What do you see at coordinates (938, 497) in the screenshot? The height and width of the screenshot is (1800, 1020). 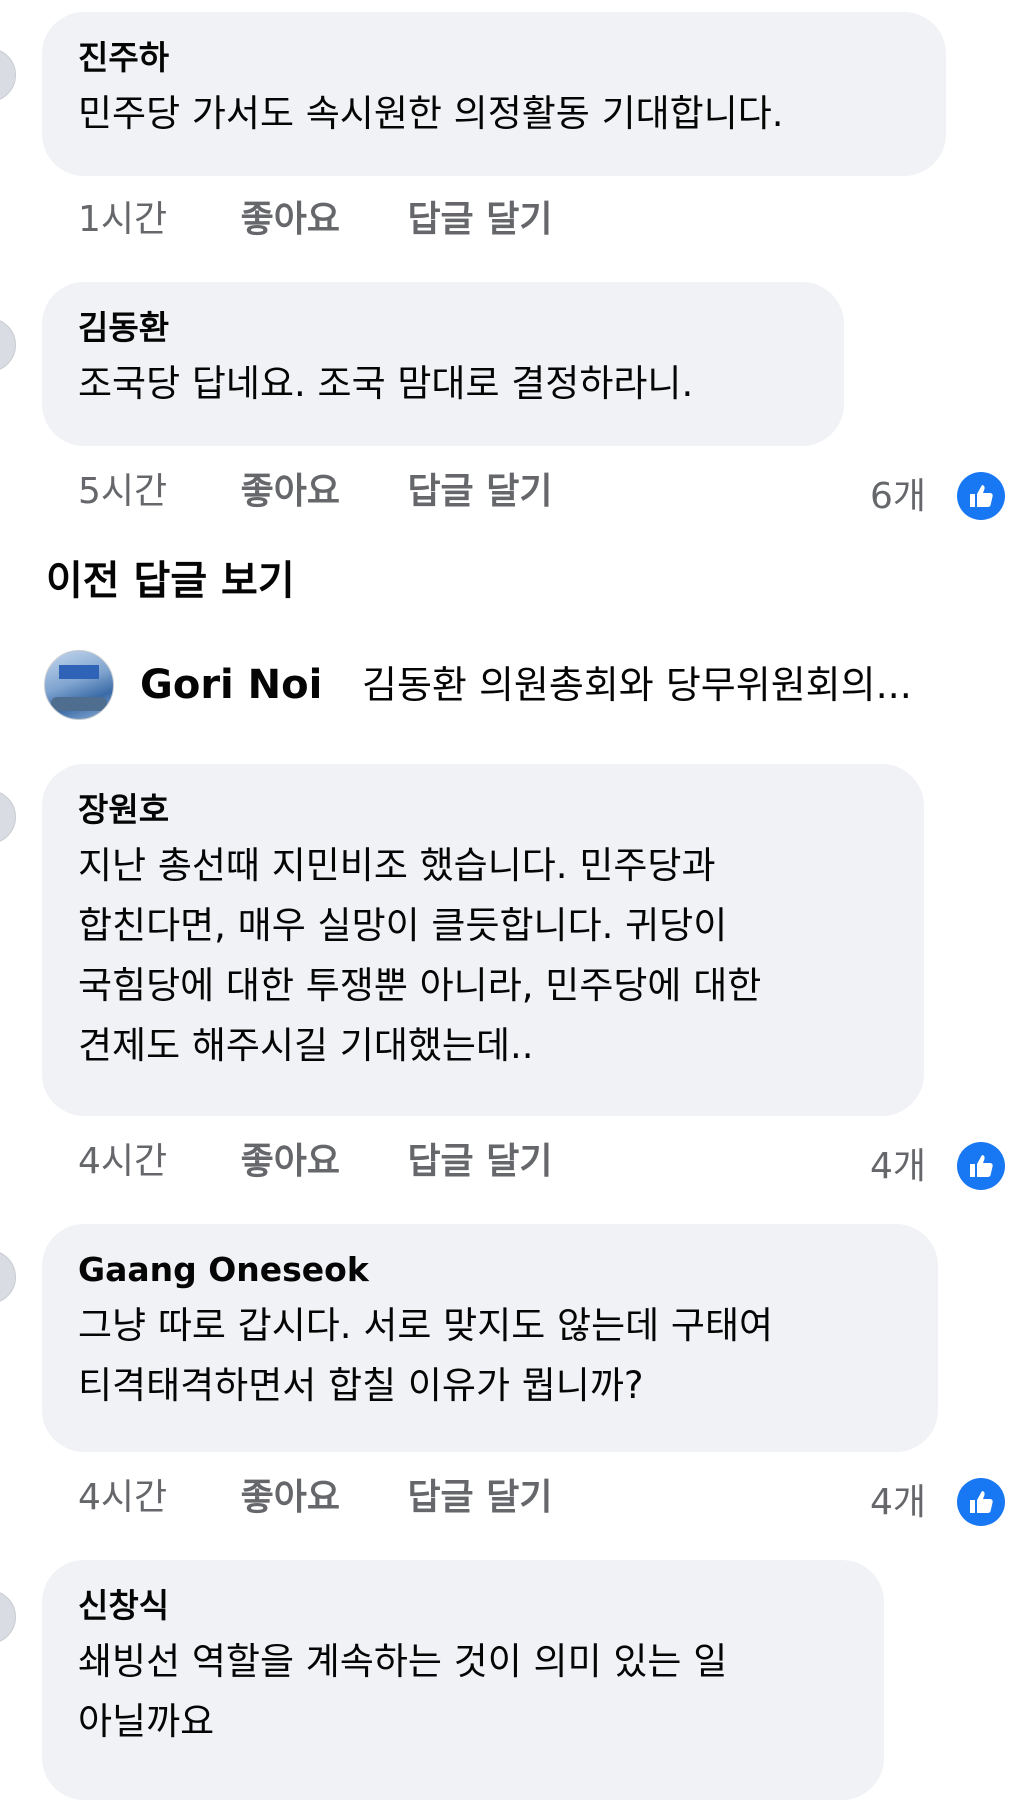 I see `reaction-summary: 6개` at bounding box center [938, 497].